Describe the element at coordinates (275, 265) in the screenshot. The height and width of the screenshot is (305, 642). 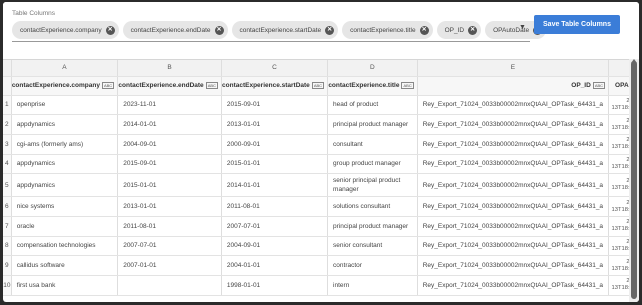
I see `start-date-cell: 2004-01-01` at that location.